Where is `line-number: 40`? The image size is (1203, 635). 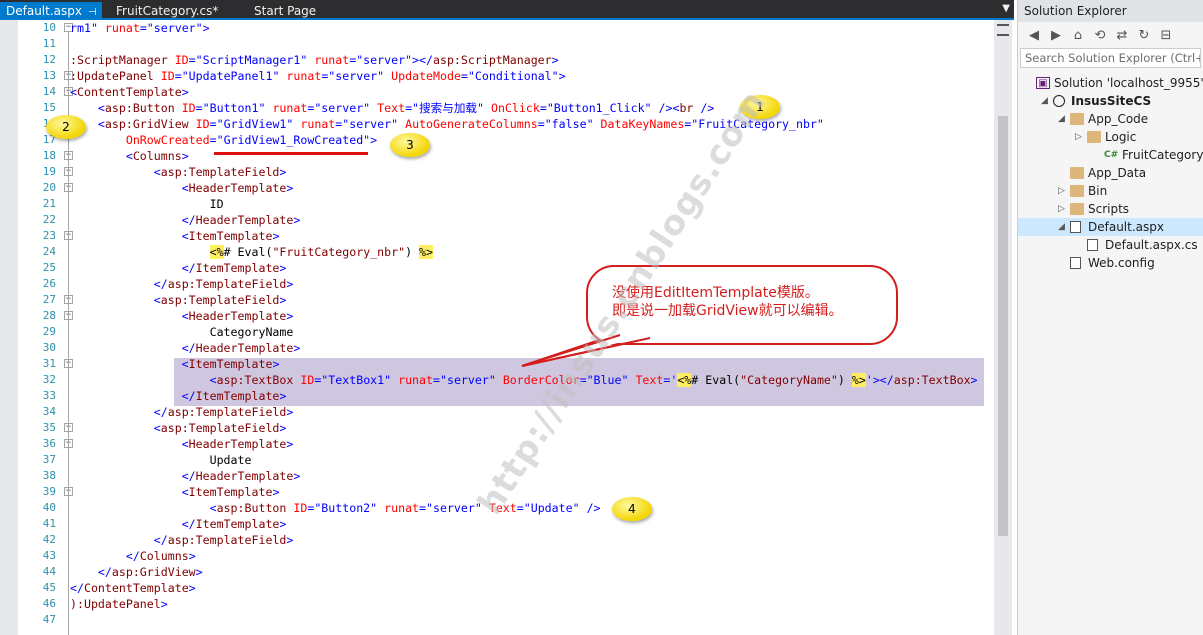 line-number: 40 is located at coordinates (49, 507).